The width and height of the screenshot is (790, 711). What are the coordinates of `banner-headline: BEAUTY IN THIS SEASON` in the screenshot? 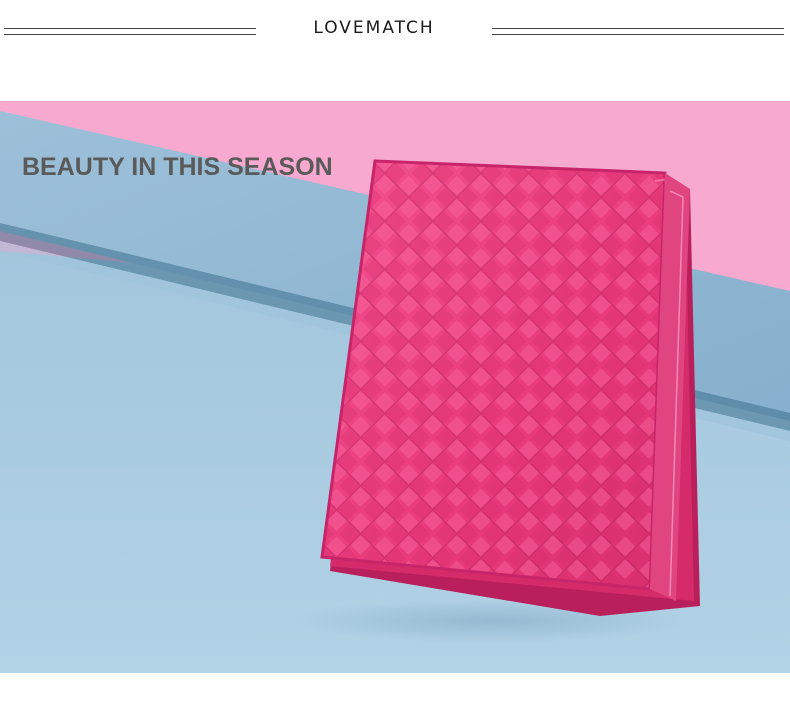 It's located at (177, 167).